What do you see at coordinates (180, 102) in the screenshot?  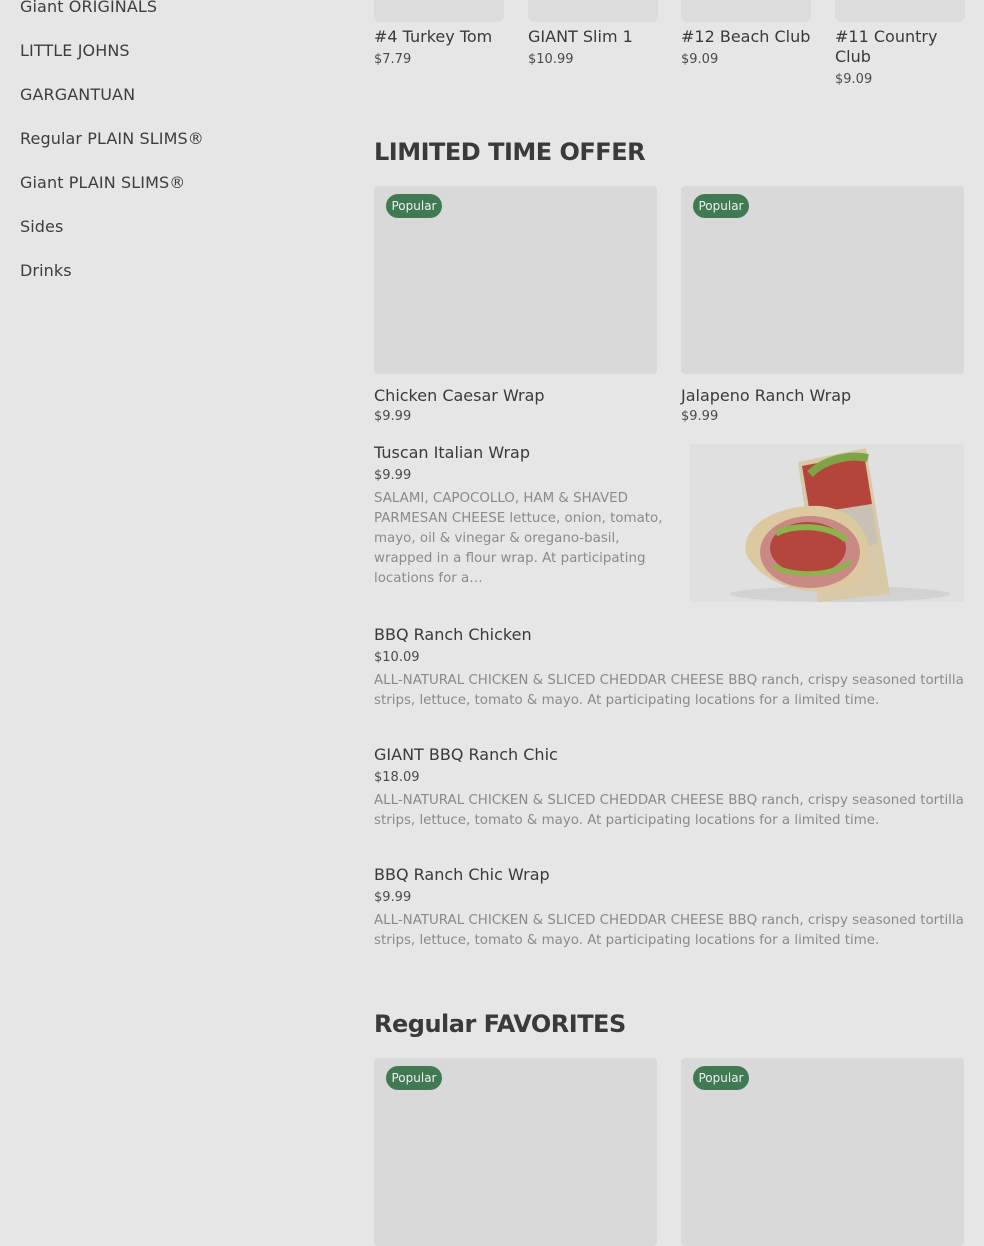 I see `sidebar-item-gargantuan: GARGANTUAN` at bounding box center [180, 102].